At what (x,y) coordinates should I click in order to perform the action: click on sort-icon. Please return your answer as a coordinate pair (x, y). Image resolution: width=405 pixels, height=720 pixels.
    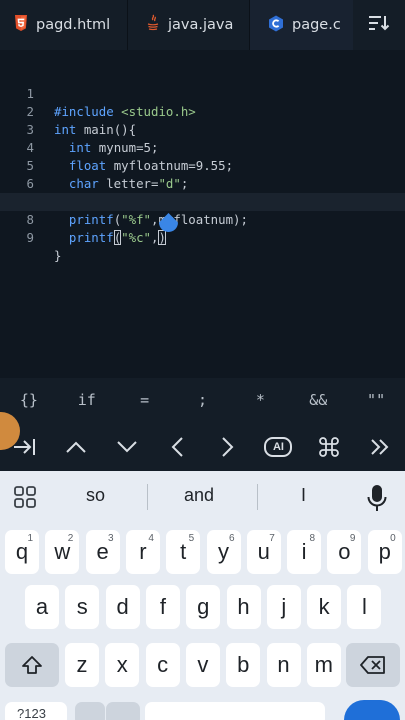
    Looking at the image, I should click on (379, 25).